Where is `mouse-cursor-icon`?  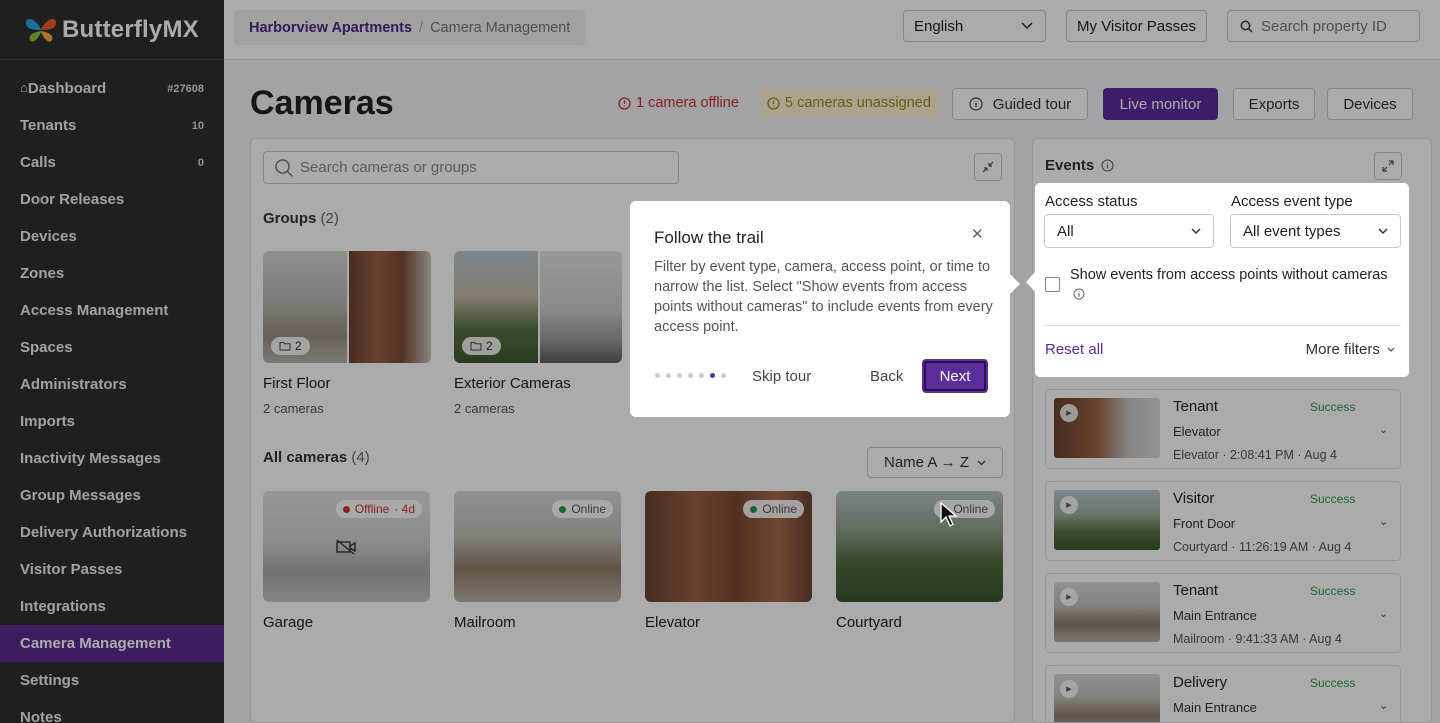
mouse-cursor-icon is located at coordinates (949, 514).